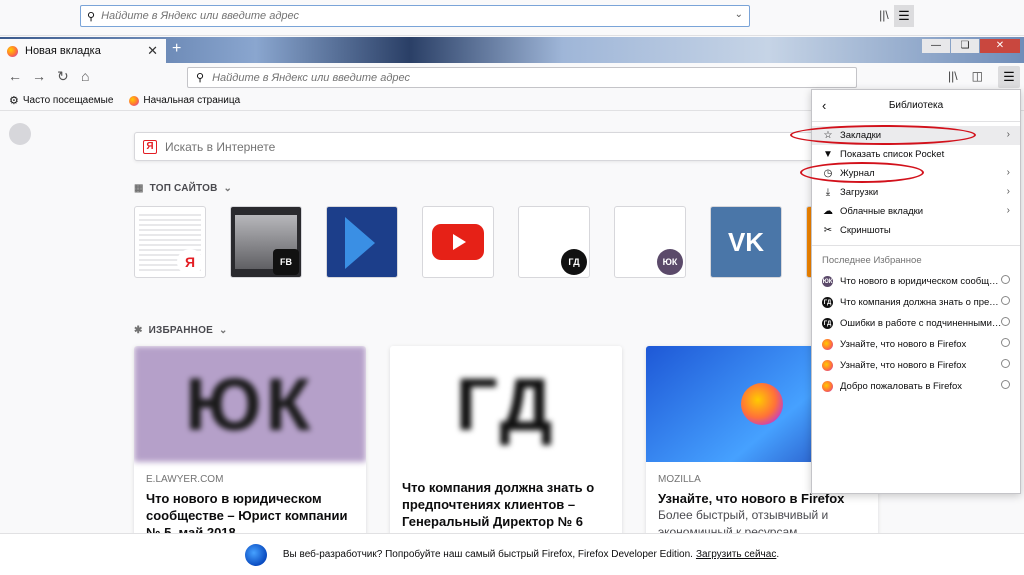 The height and width of the screenshot is (575, 1024). What do you see at coordinates (916, 230) in the screenshot?
I see `library-item-screenshots: ✂ Скриншоты` at bounding box center [916, 230].